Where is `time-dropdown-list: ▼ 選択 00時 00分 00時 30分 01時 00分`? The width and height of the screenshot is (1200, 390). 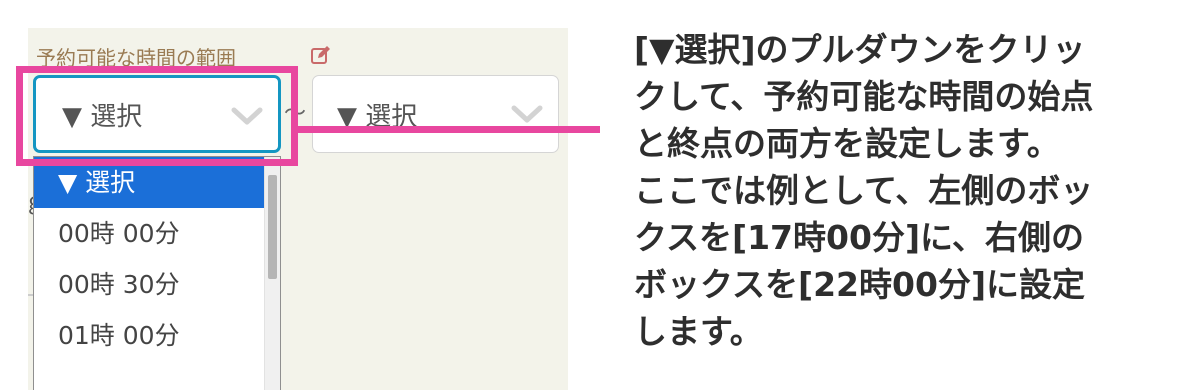
time-dropdown-list: ▼ 選択 00時 00分 00時 30分 01時 00分 is located at coordinates (157, 273).